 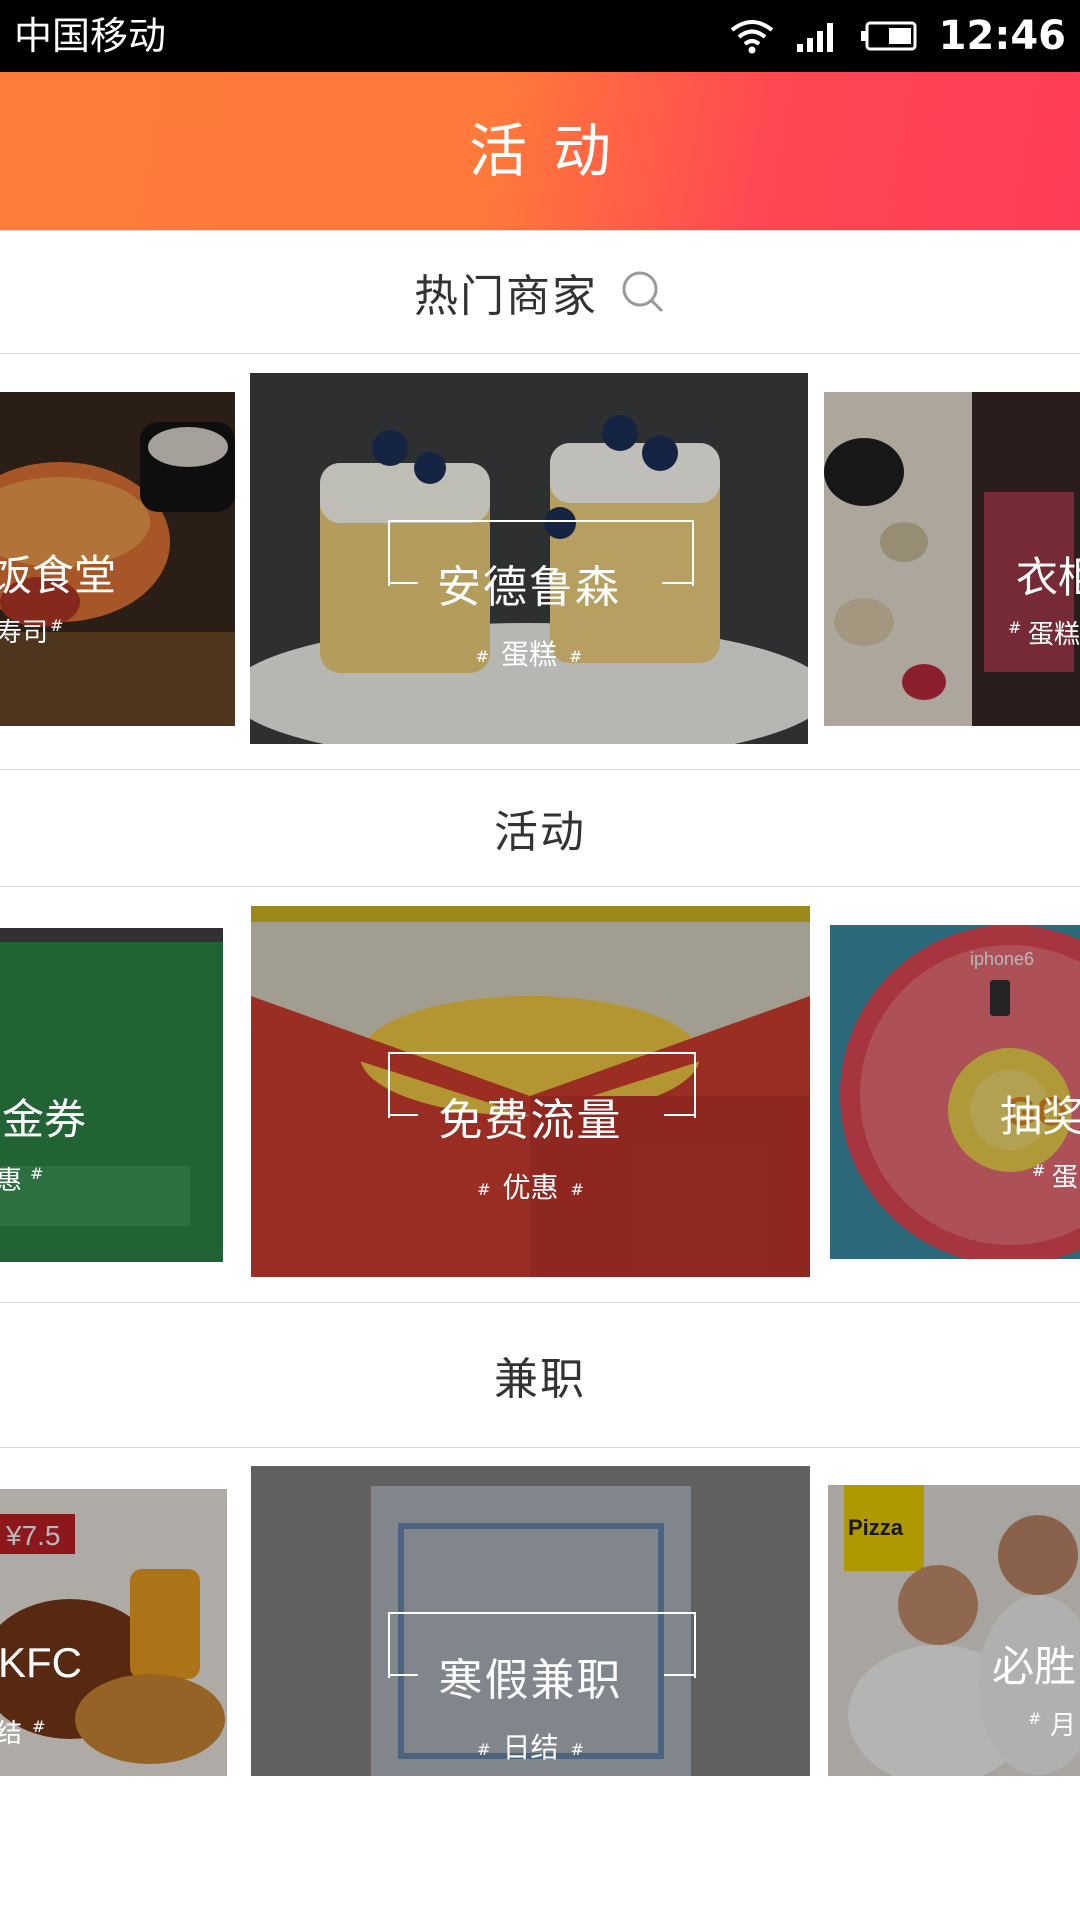 What do you see at coordinates (552, 151) in the screenshot?
I see `page-title: 活动` at bounding box center [552, 151].